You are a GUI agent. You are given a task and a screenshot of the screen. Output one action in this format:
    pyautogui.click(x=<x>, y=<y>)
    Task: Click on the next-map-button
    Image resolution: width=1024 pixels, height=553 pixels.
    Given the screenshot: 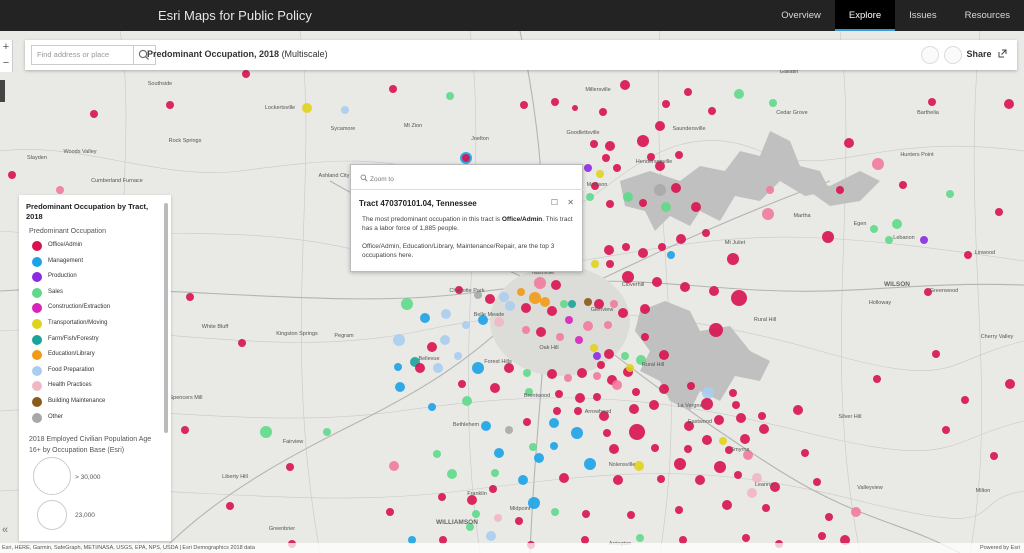 What is the action you would take?
    pyautogui.click(x=953, y=55)
    